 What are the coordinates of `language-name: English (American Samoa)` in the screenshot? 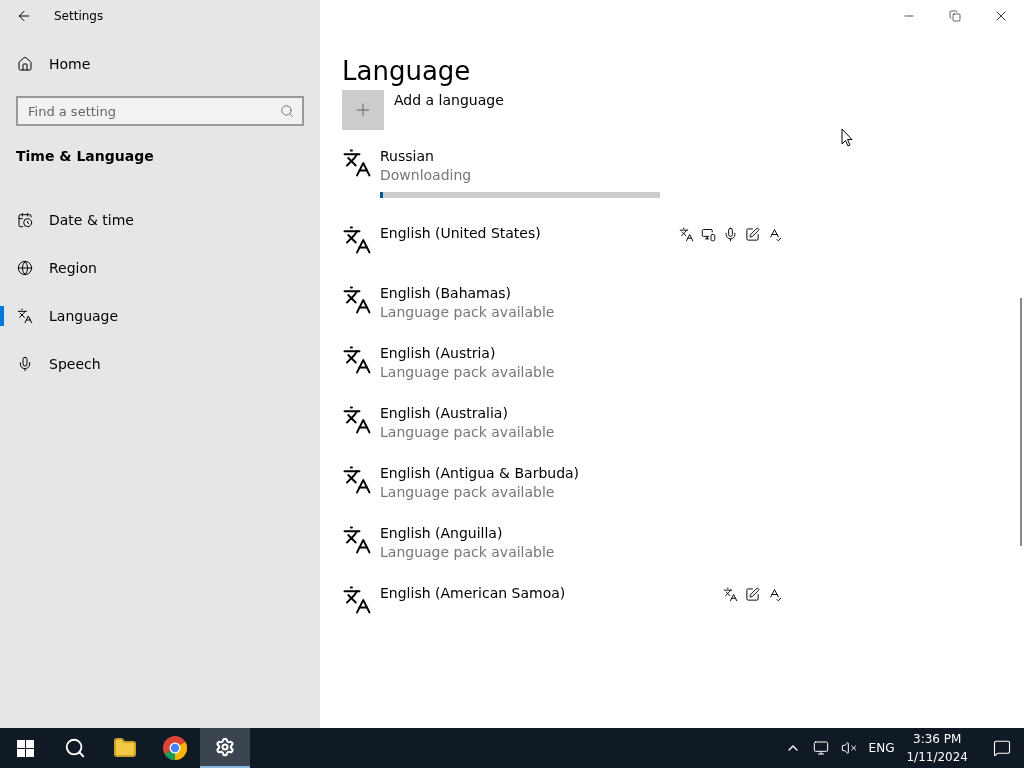 It's located at (547, 593).